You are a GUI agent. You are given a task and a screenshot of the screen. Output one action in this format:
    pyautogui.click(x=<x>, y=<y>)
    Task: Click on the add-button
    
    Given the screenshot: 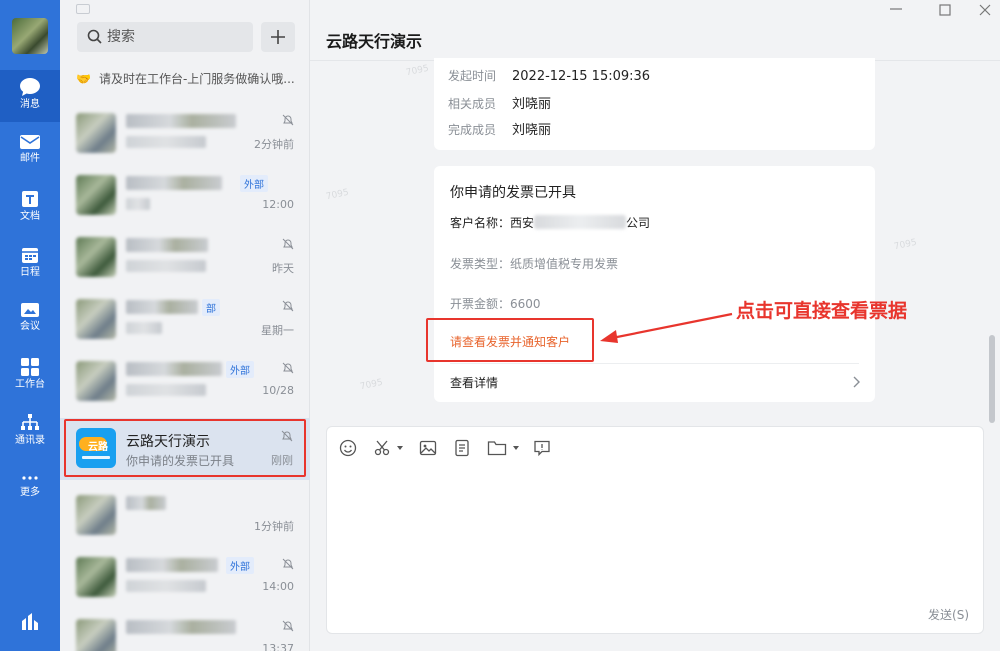 What is the action you would take?
    pyautogui.click(x=278, y=37)
    